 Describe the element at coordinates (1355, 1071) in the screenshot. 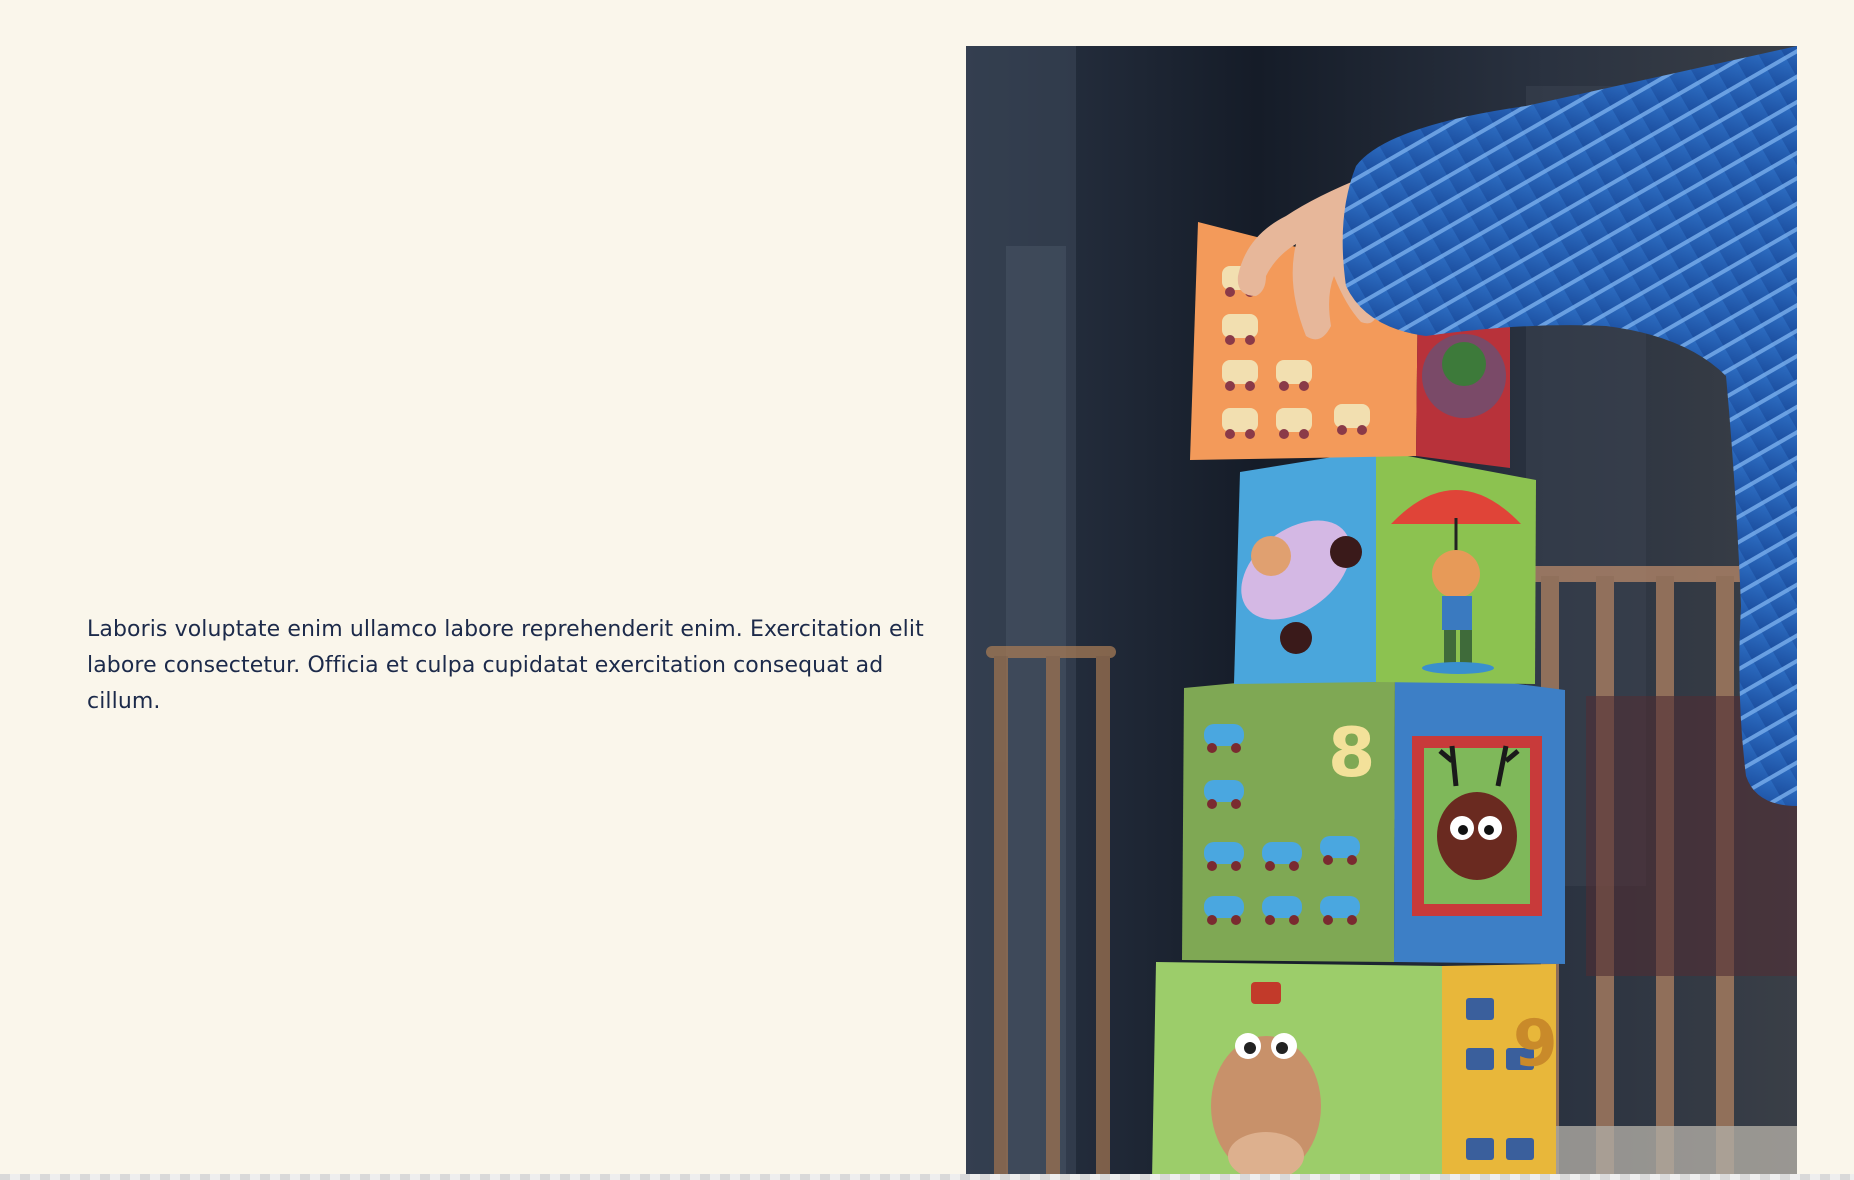

I see `block-bottom: 9` at that location.